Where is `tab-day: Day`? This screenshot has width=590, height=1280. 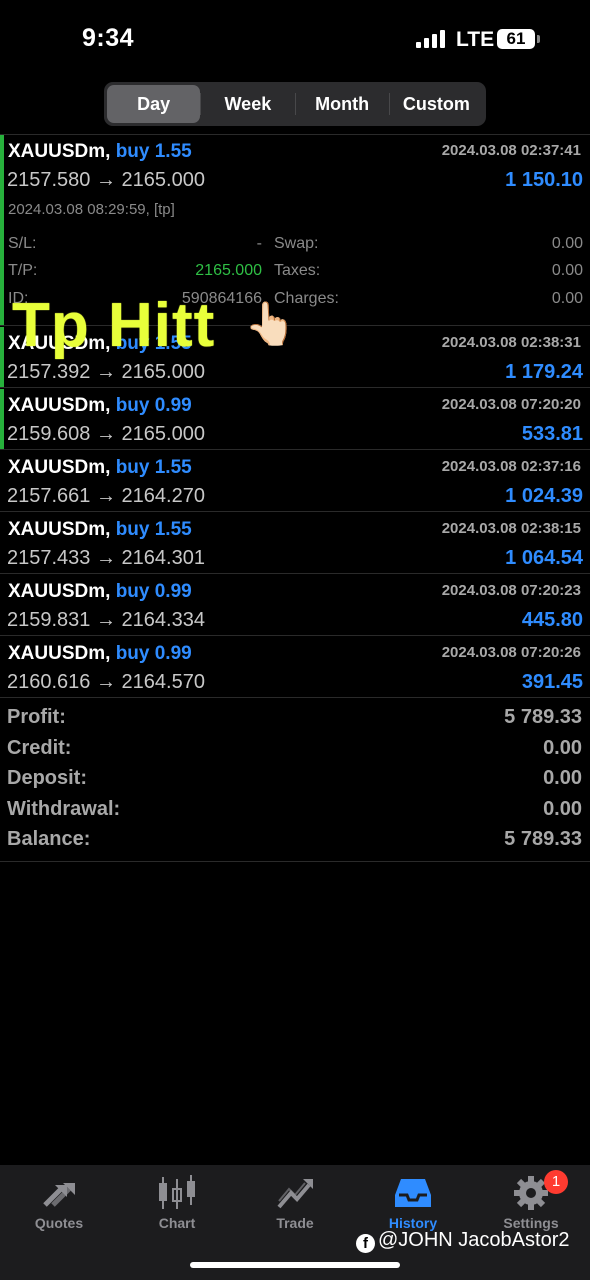
tab-day: Day is located at coordinates (154, 104).